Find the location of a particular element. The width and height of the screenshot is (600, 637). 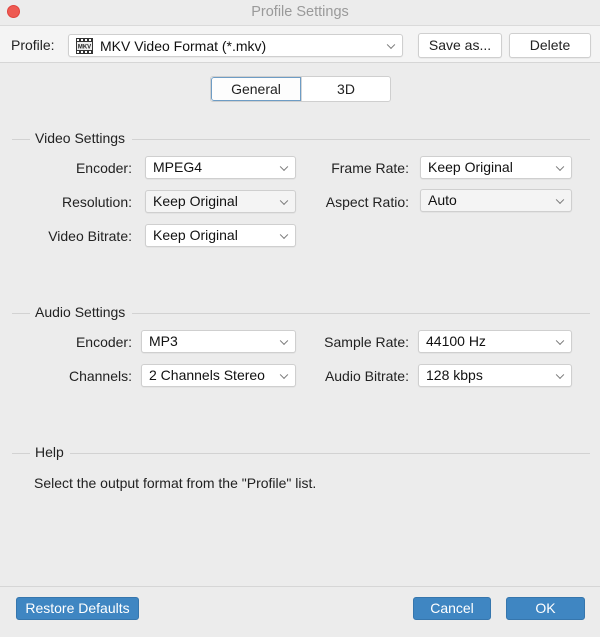

profile-label: Profile: is located at coordinates (33, 45).